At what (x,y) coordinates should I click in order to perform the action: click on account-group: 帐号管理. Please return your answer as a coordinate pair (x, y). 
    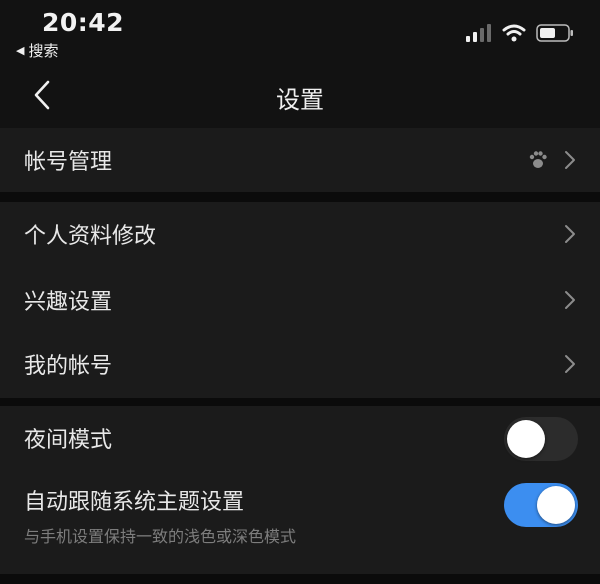
    Looking at the image, I should click on (300, 160).